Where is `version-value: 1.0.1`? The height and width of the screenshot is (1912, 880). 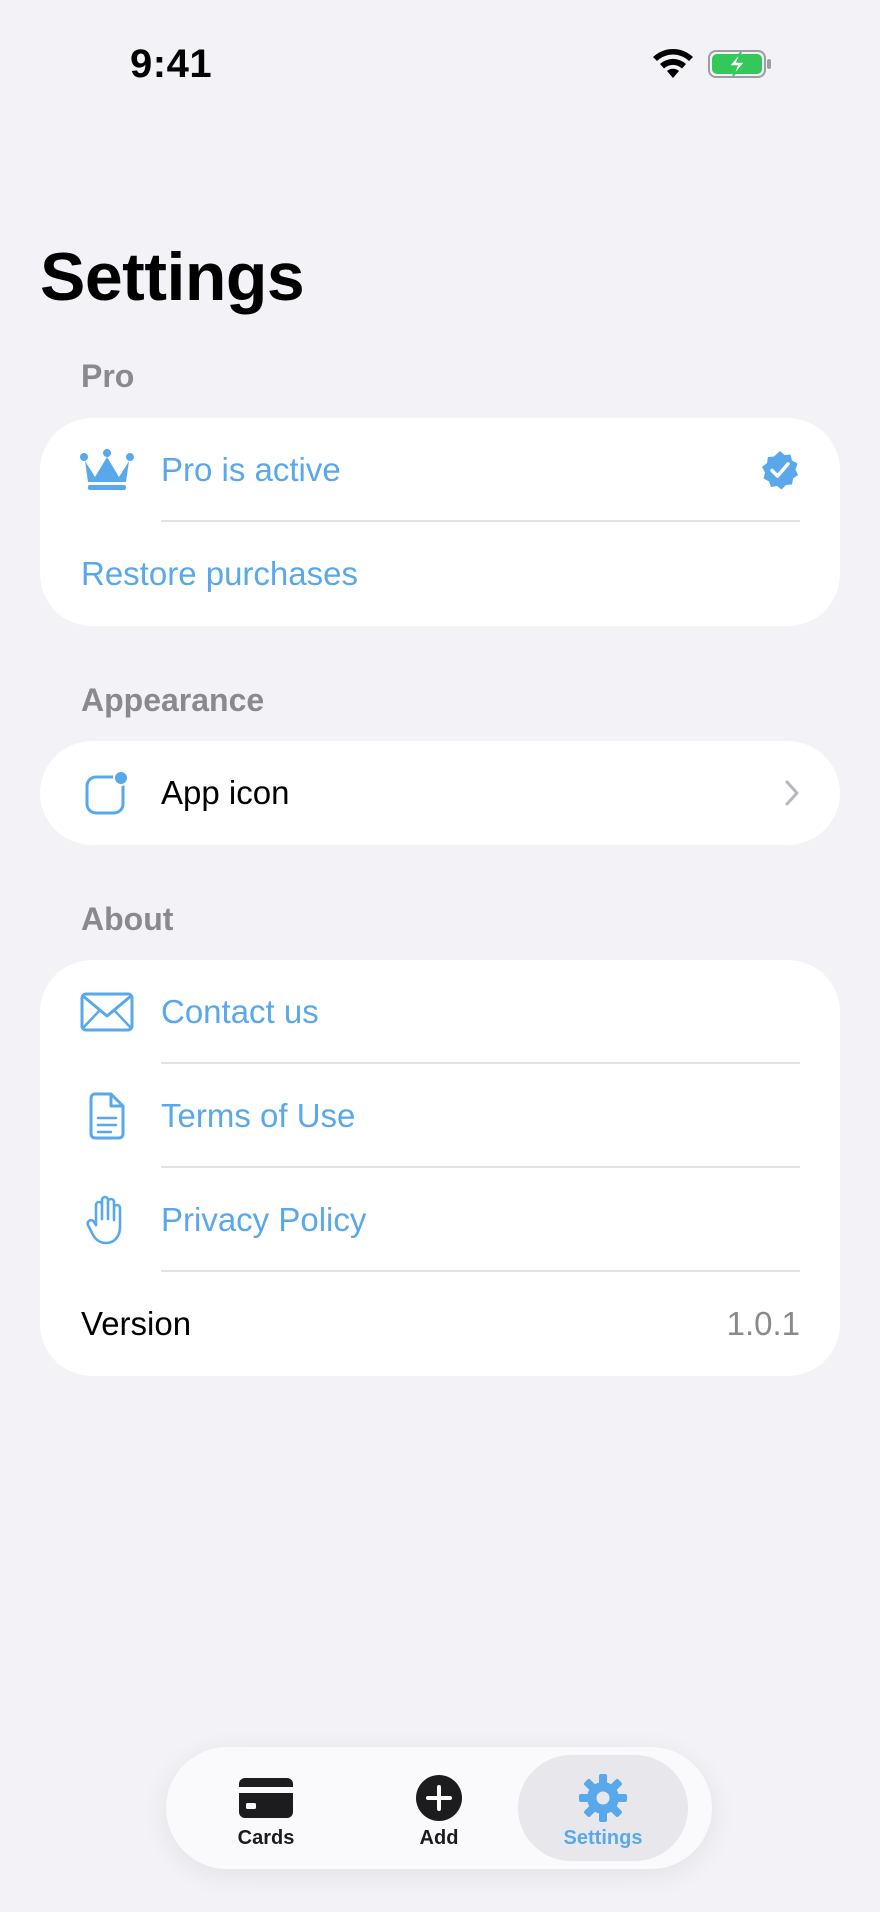 version-value: 1.0.1 is located at coordinates (763, 1323).